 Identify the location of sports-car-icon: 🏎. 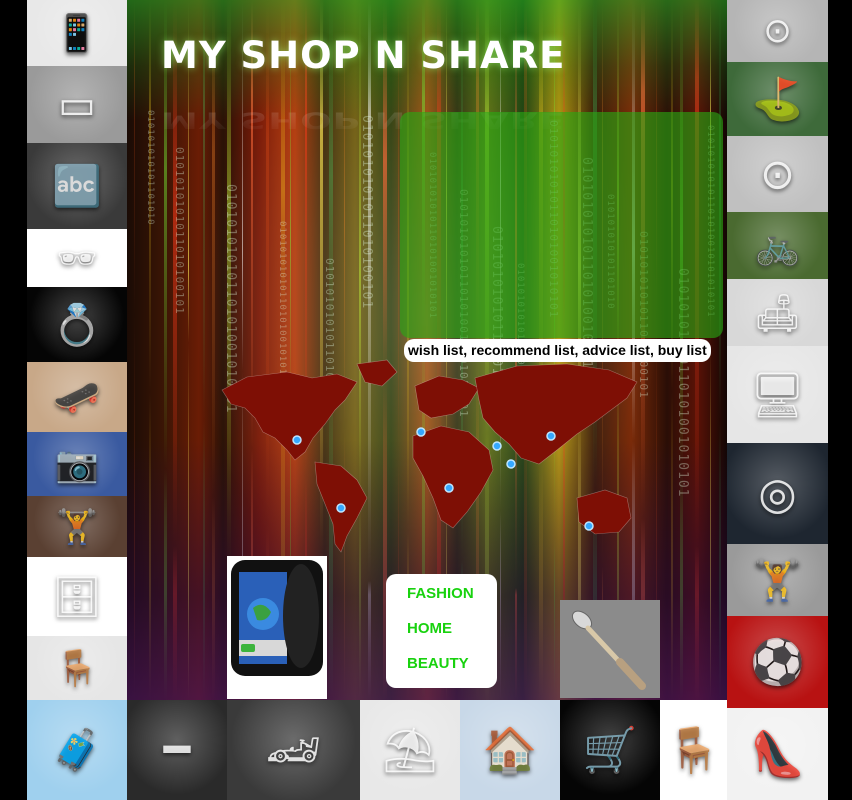
(293, 750).